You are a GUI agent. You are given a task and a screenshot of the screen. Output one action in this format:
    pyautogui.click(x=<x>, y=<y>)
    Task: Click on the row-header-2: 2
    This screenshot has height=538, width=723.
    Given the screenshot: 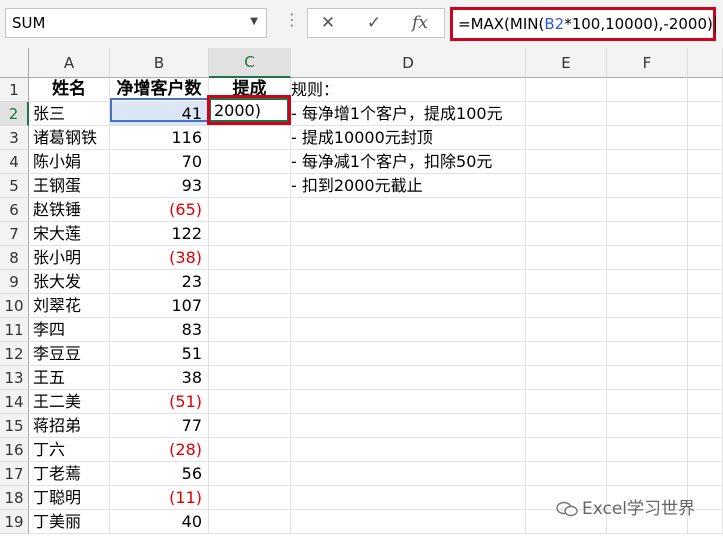 What is the action you would take?
    pyautogui.click(x=14, y=114)
    